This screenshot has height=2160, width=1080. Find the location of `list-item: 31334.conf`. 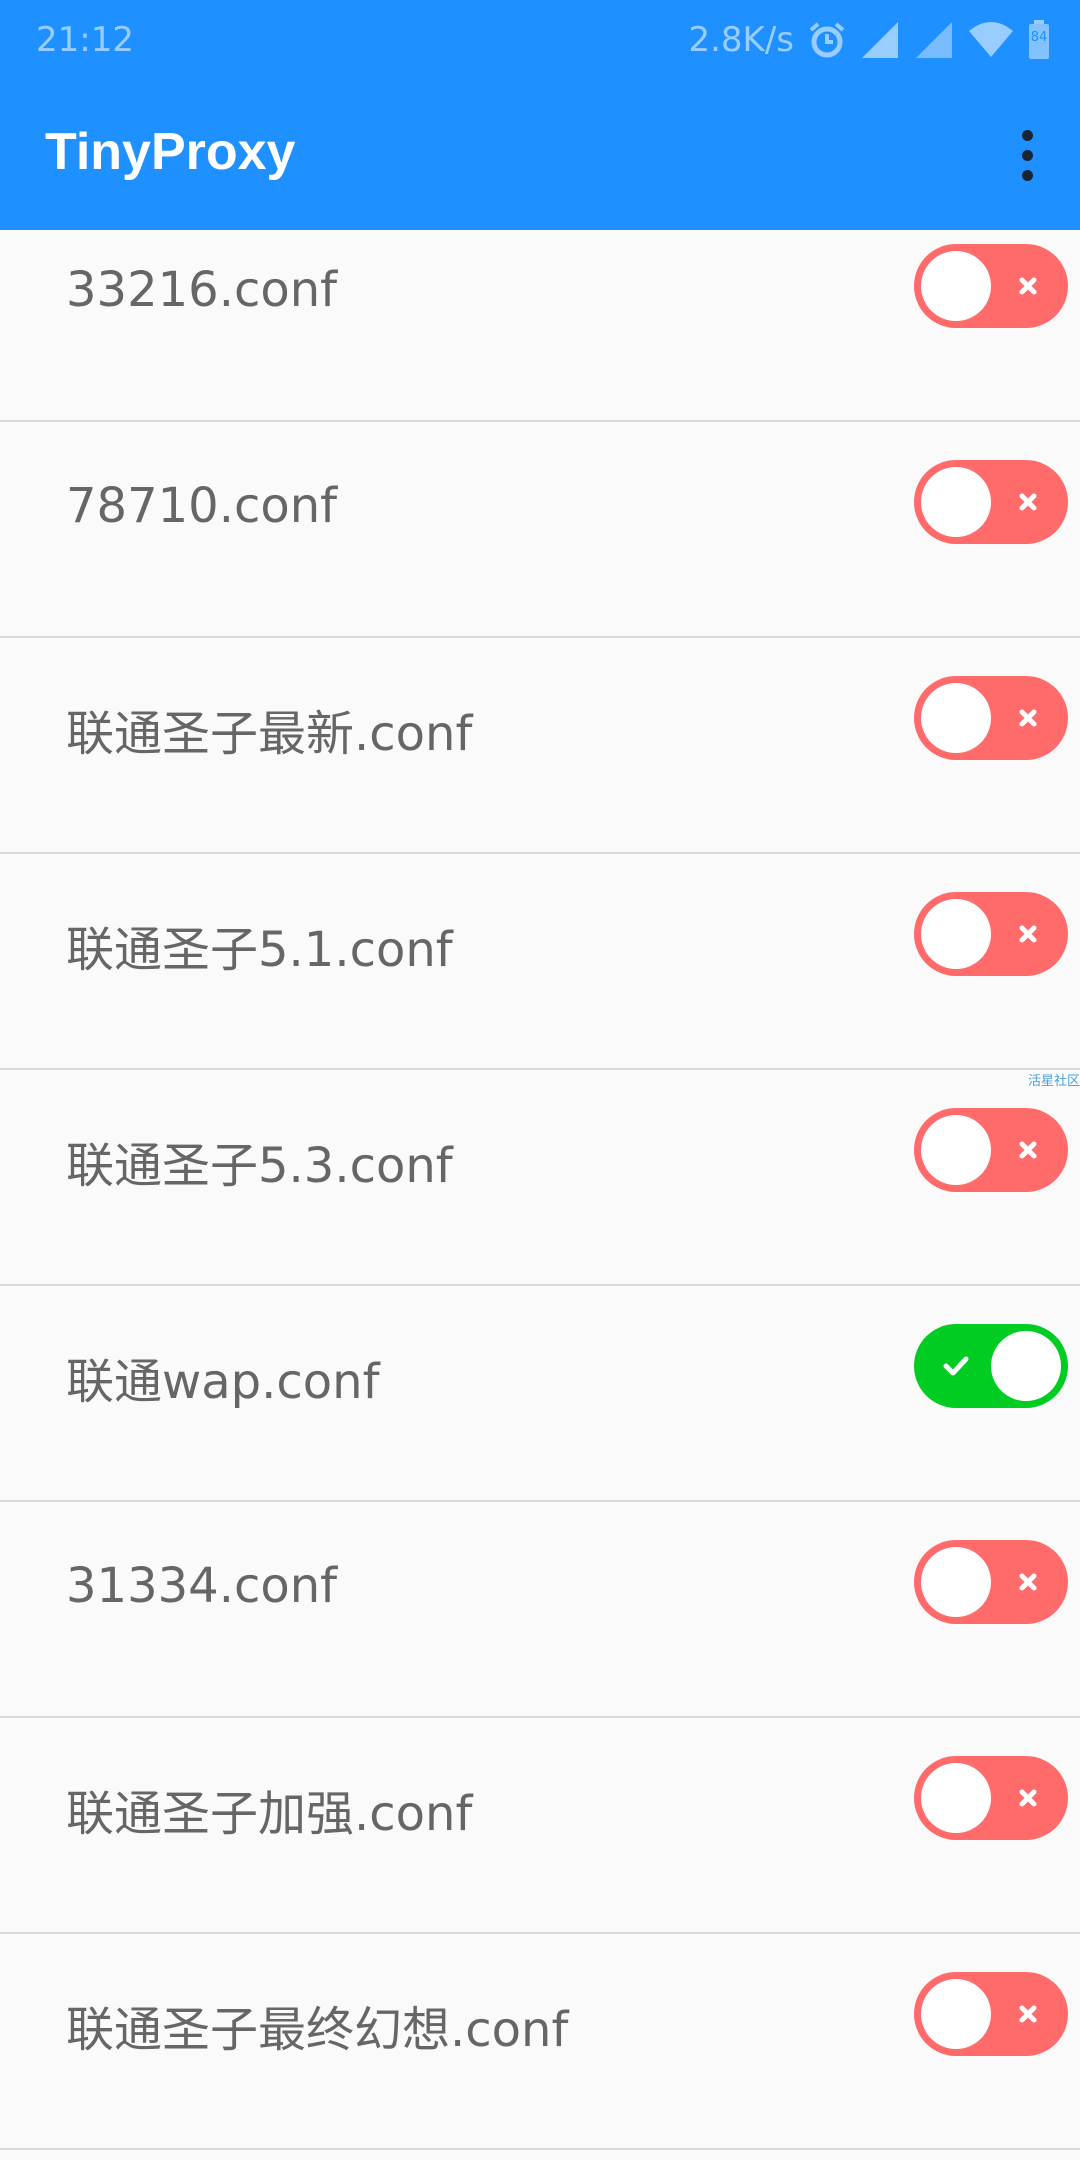

list-item: 31334.conf is located at coordinates (540, 1610).